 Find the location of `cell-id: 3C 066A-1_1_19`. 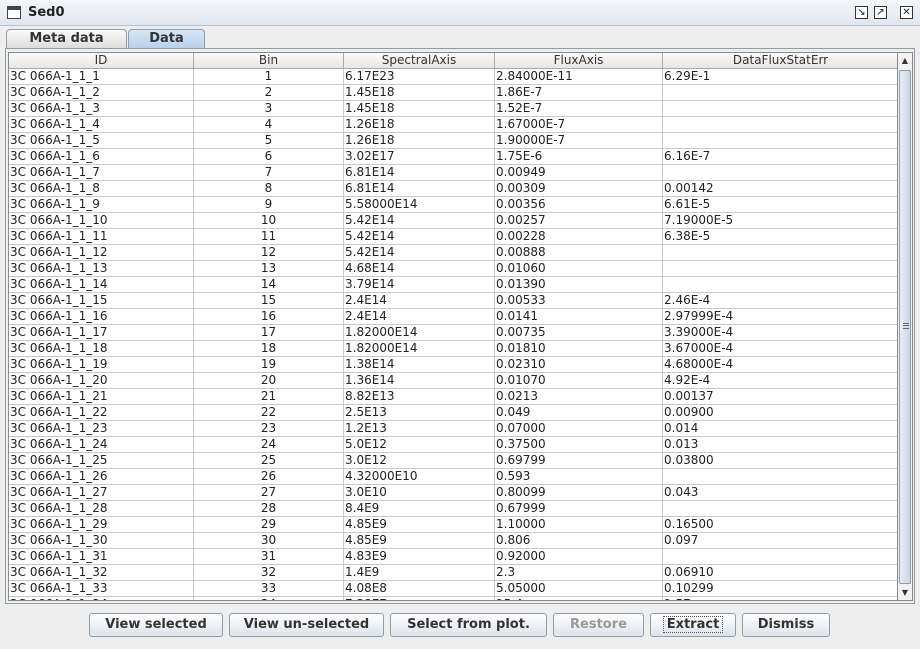

cell-id: 3C 066A-1_1_19 is located at coordinates (101, 365).